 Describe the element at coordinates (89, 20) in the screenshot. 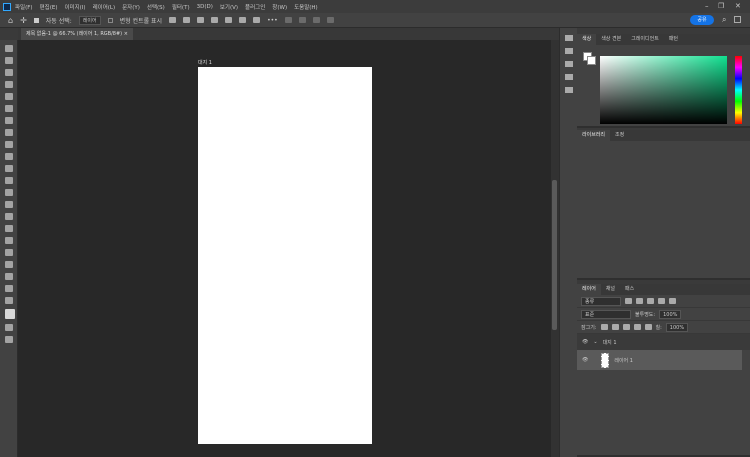

I see `auto-select-dropdown: 레이어` at that location.